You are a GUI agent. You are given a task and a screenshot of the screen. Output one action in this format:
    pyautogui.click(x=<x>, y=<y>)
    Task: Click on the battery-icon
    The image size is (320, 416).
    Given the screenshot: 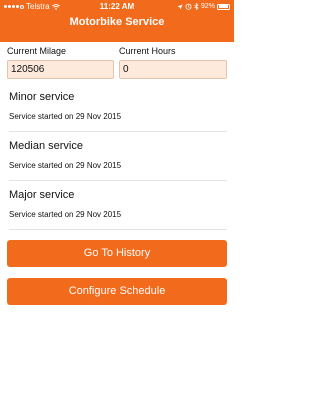 What is the action you would take?
    pyautogui.click(x=223, y=6)
    